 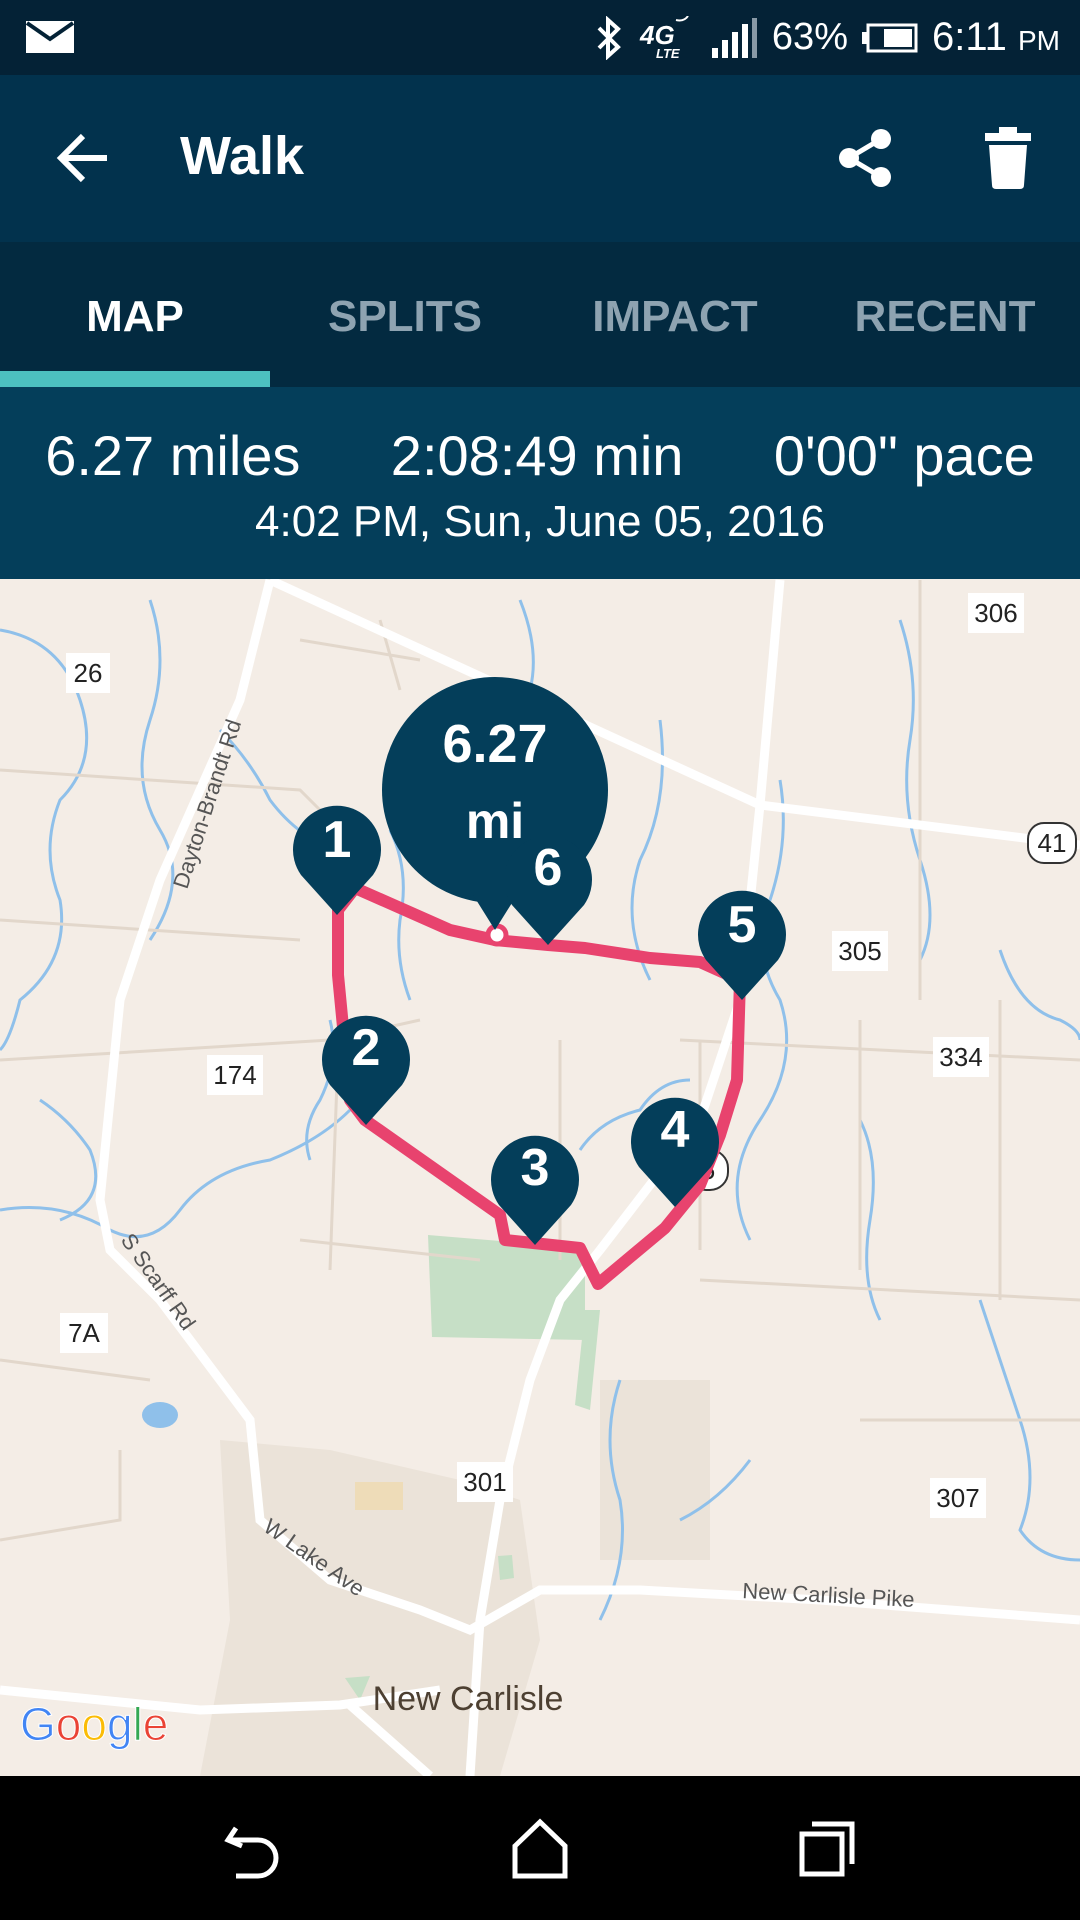 I want to click on shield-301: 301, so click(x=485, y=1482).